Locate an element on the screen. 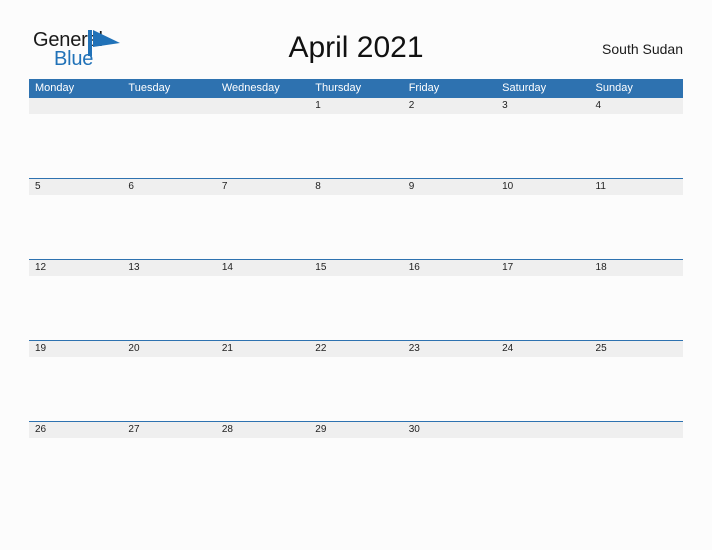  day-cell: 14 is located at coordinates (262, 268).